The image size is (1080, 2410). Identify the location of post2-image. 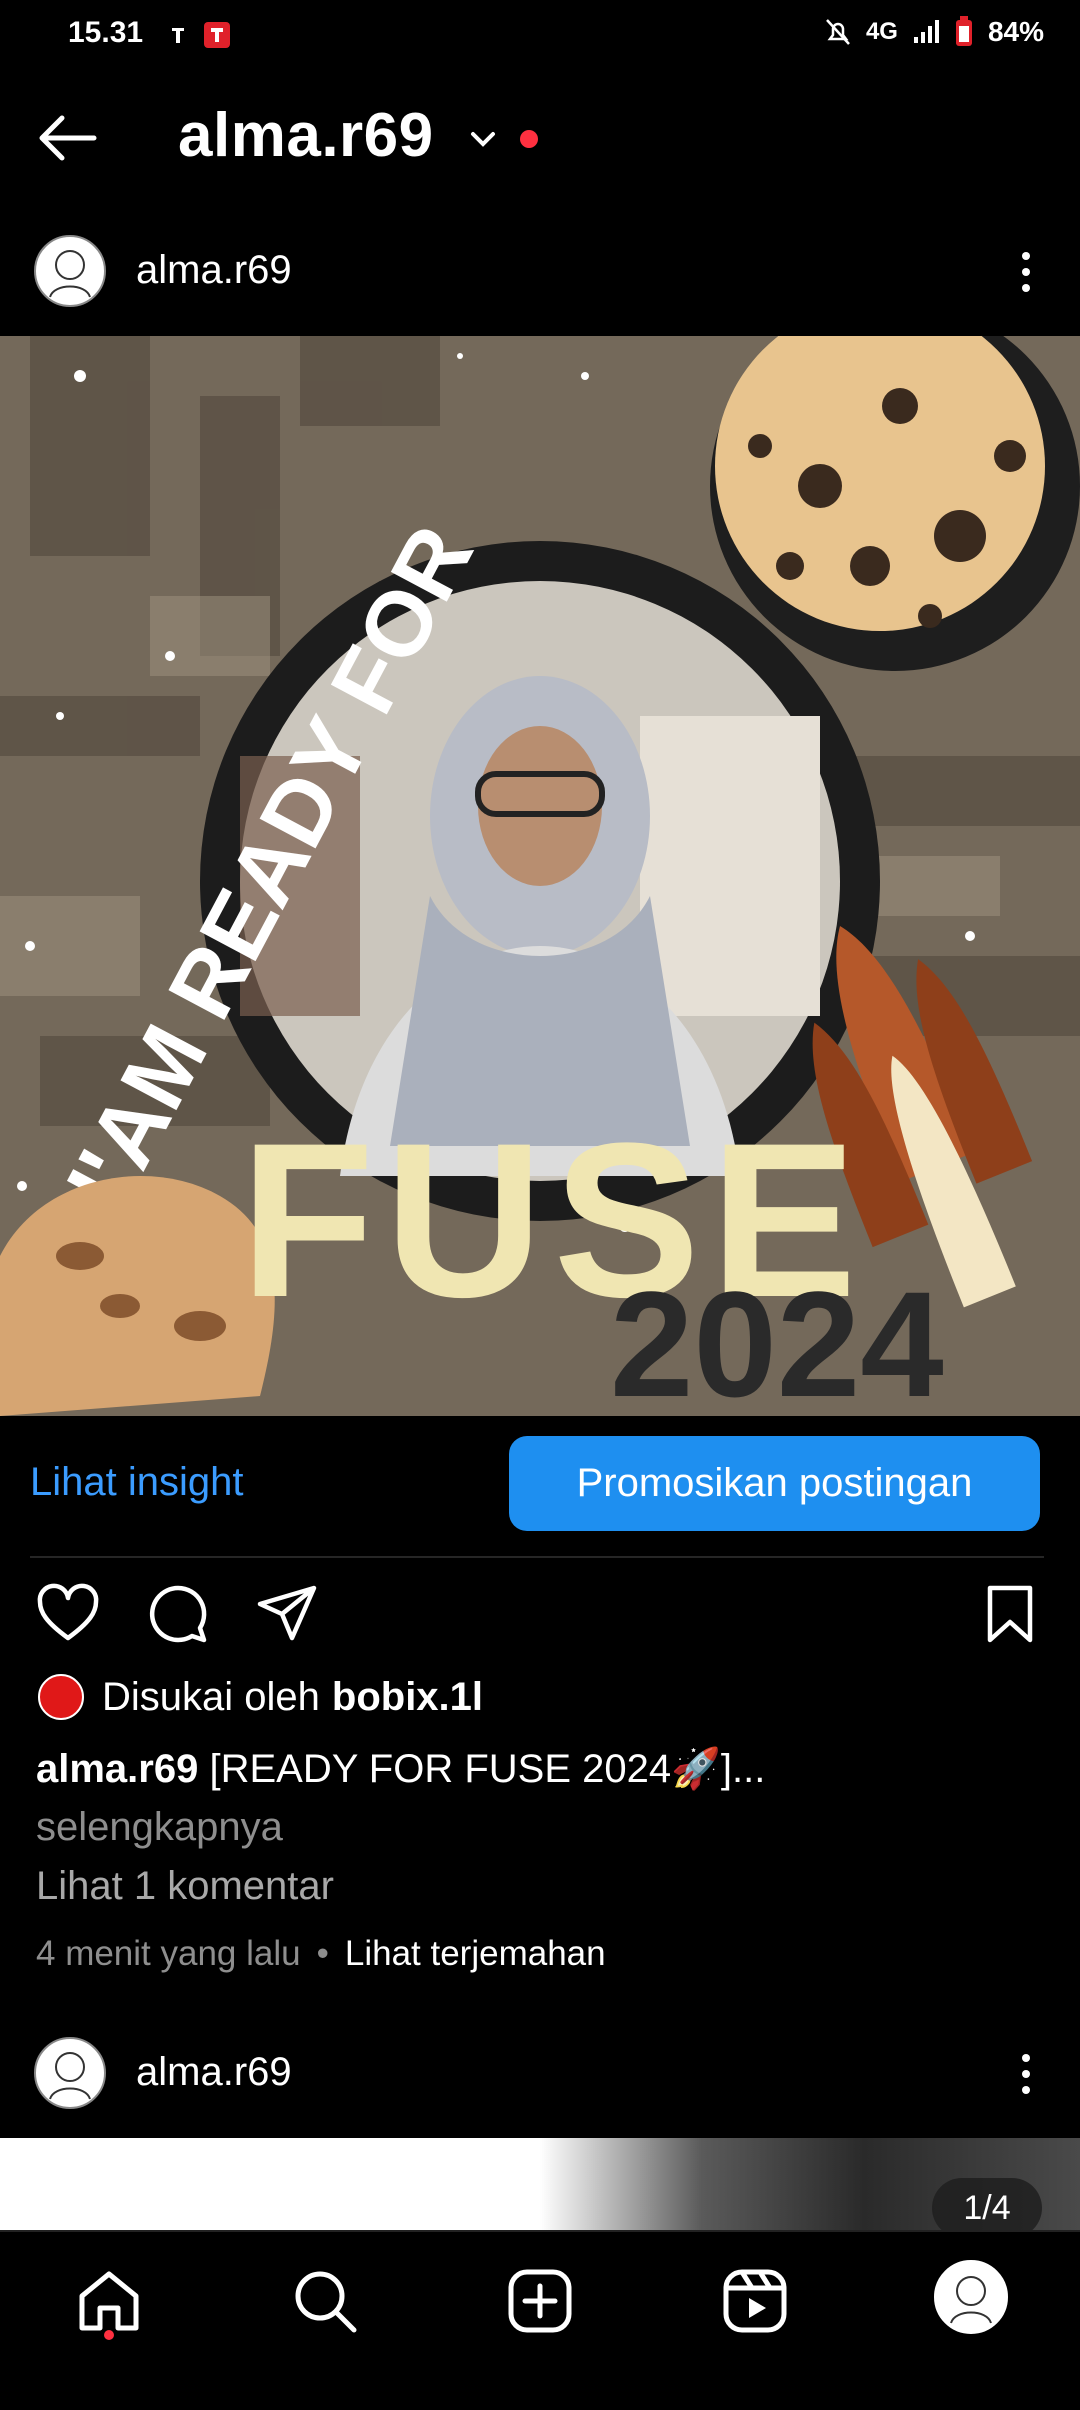
(540, 2184).